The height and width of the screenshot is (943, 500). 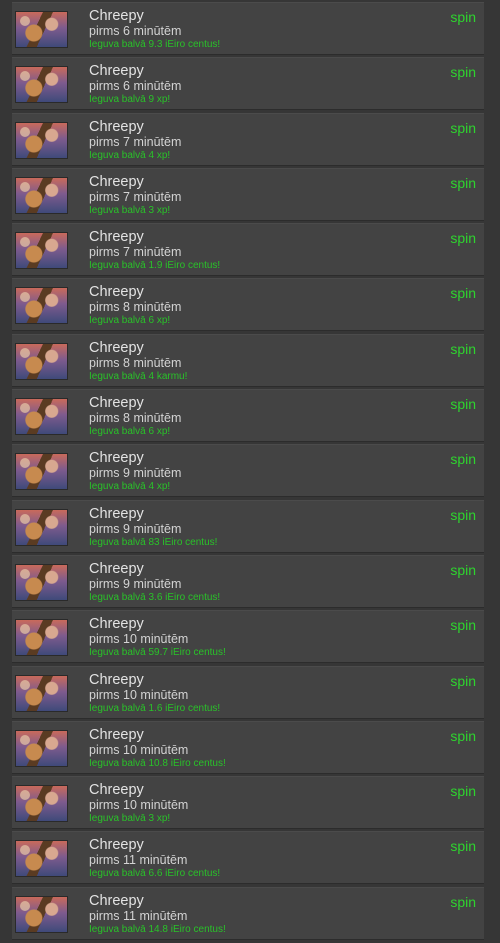 What do you see at coordinates (155, 266) in the screenshot?
I see `reward-text: Ieguva balvā 1.9 iEiro centus!` at bounding box center [155, 266].